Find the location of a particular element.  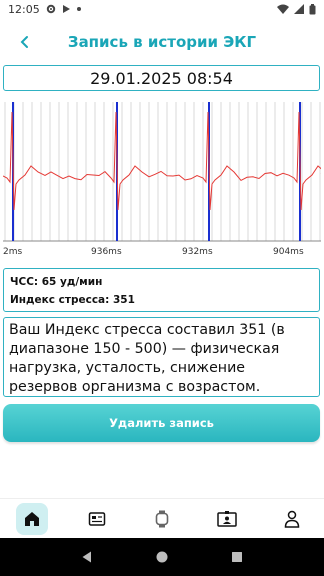

id-card-icon is located at coordinates (227, 518).